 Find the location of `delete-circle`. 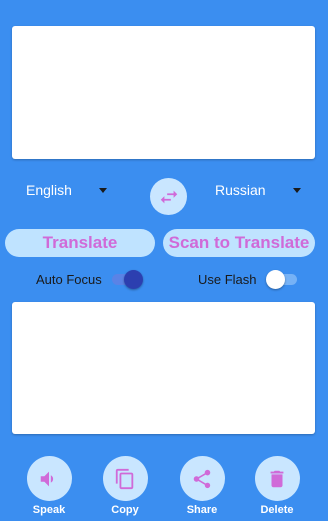

delete-circle is located at coordinates (277, 478).